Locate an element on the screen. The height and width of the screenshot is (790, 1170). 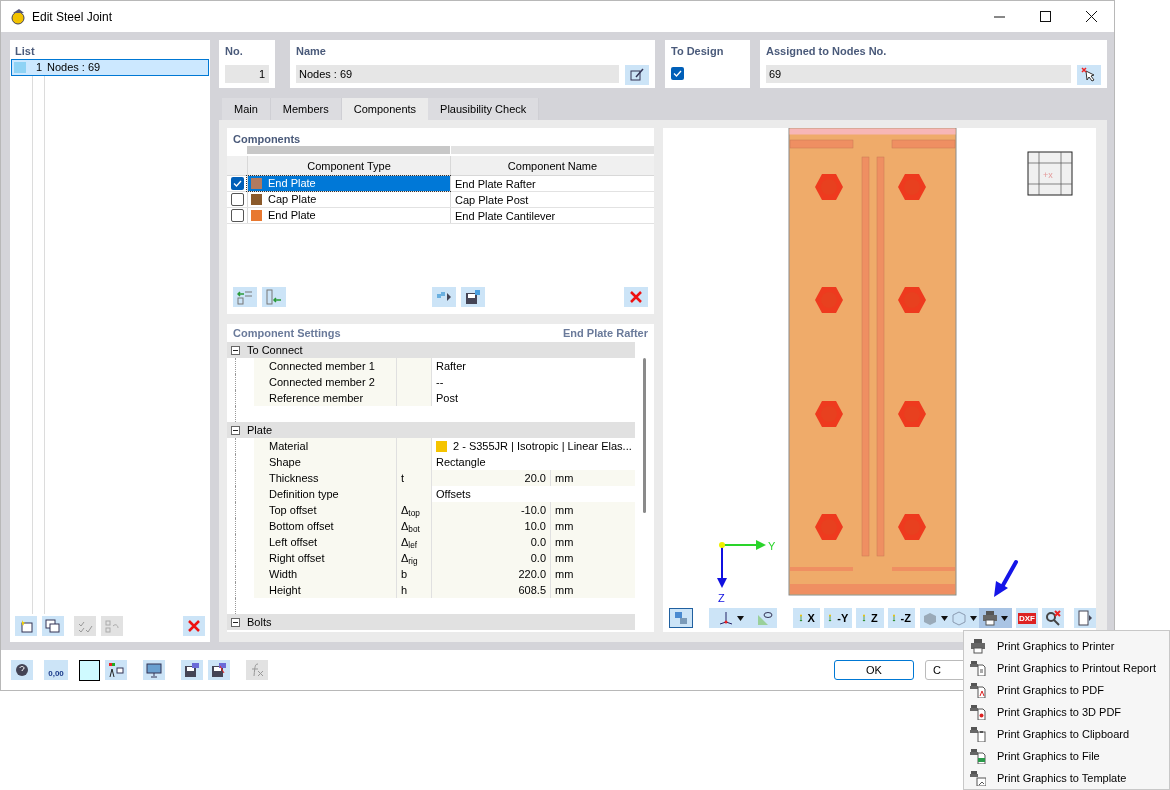
property-name: Reference member is located at coordinates (325, 398).